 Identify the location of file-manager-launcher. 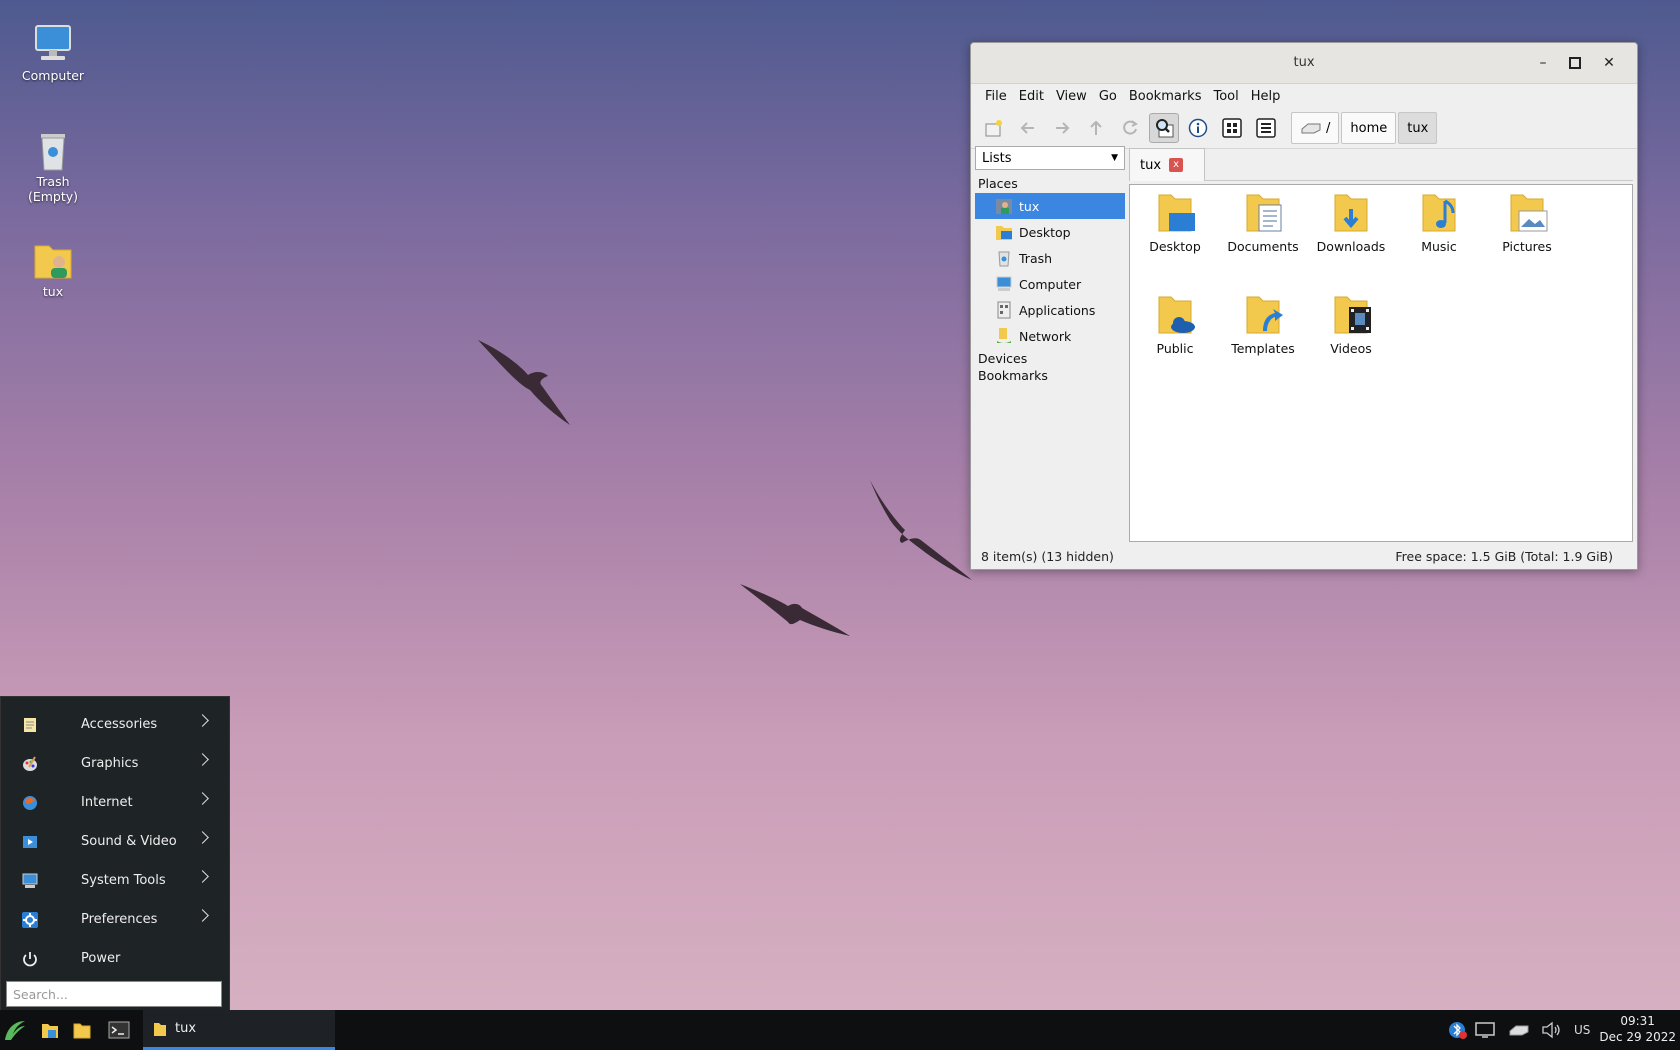
(82, 1030).